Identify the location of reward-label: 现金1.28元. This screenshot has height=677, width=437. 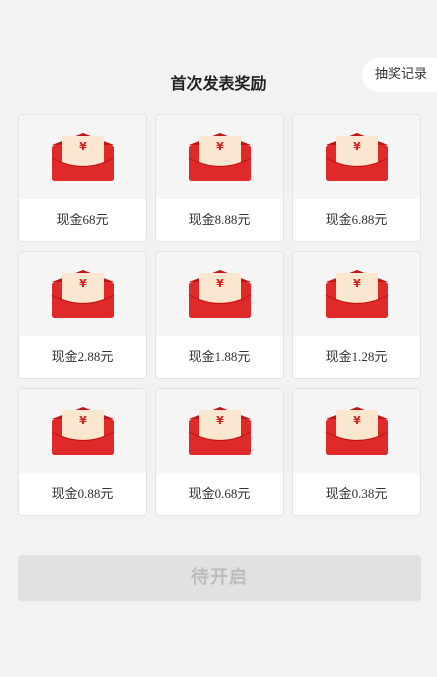
(356, 356).